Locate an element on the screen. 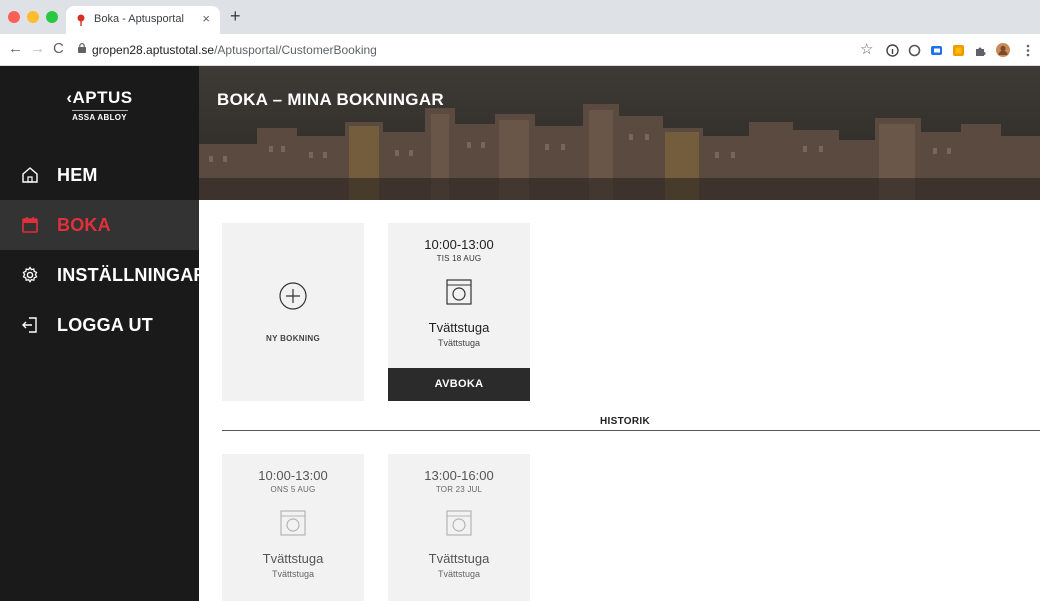 The width and height of the screenshot is (1040, 601). url-path: /Aptusportal/CustomerBooking is located at coordinates (295, 50).